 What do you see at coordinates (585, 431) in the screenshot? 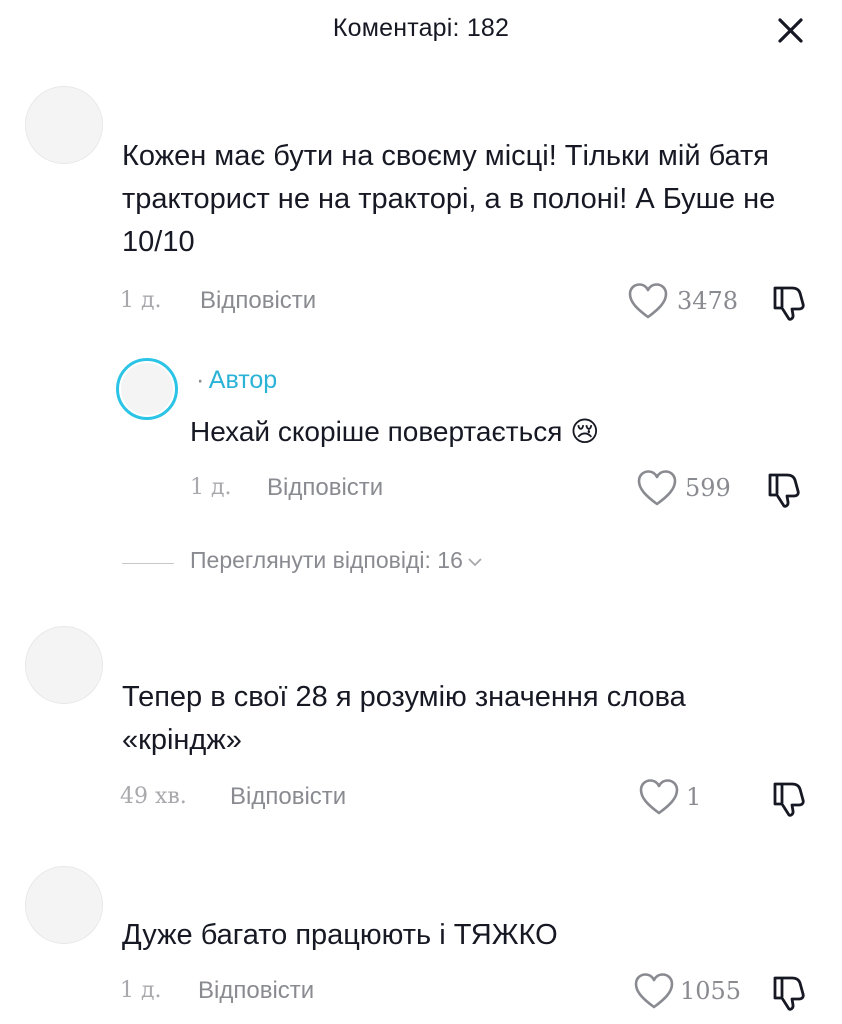
I see `crying-face-emoji: 😢` at bounding box center [585, 431].